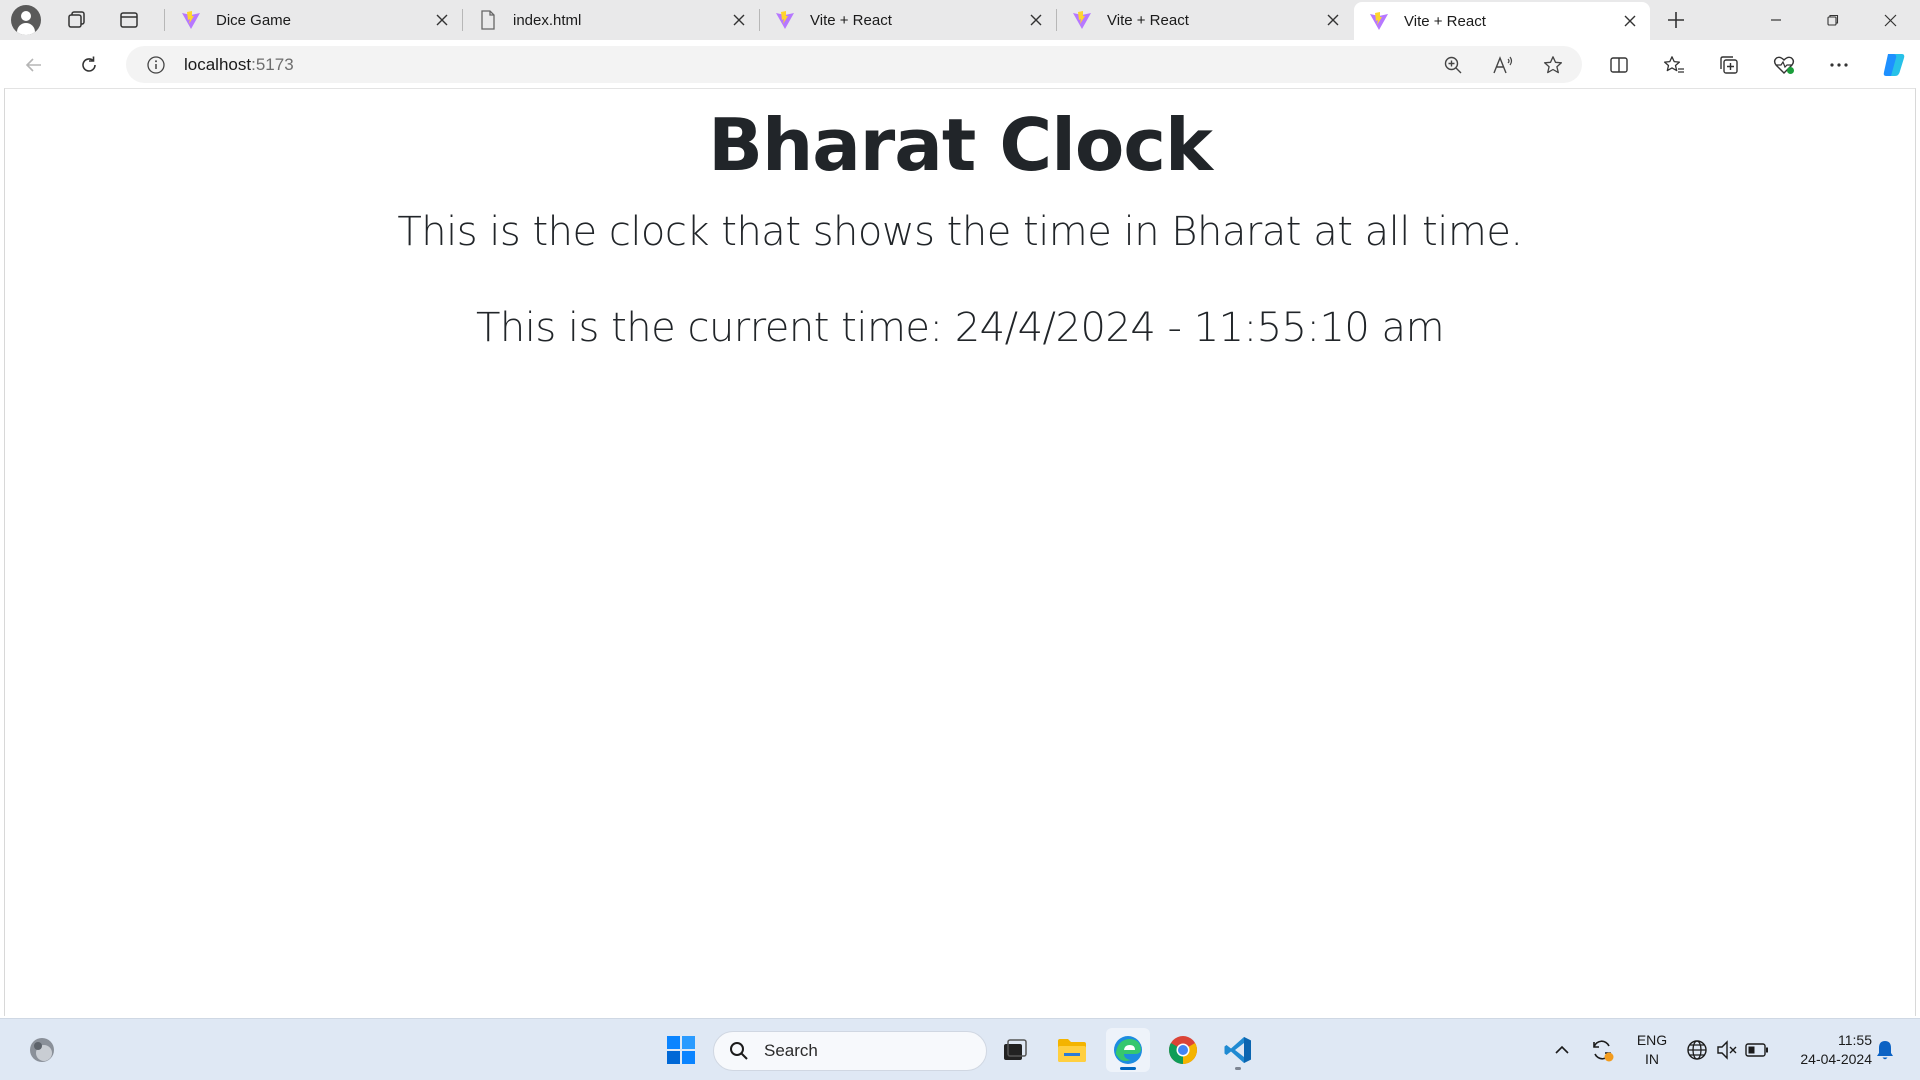 This screenshot has height=1080, width=1920. I want to click on notification-bell-icon, so click(1885, 1050).